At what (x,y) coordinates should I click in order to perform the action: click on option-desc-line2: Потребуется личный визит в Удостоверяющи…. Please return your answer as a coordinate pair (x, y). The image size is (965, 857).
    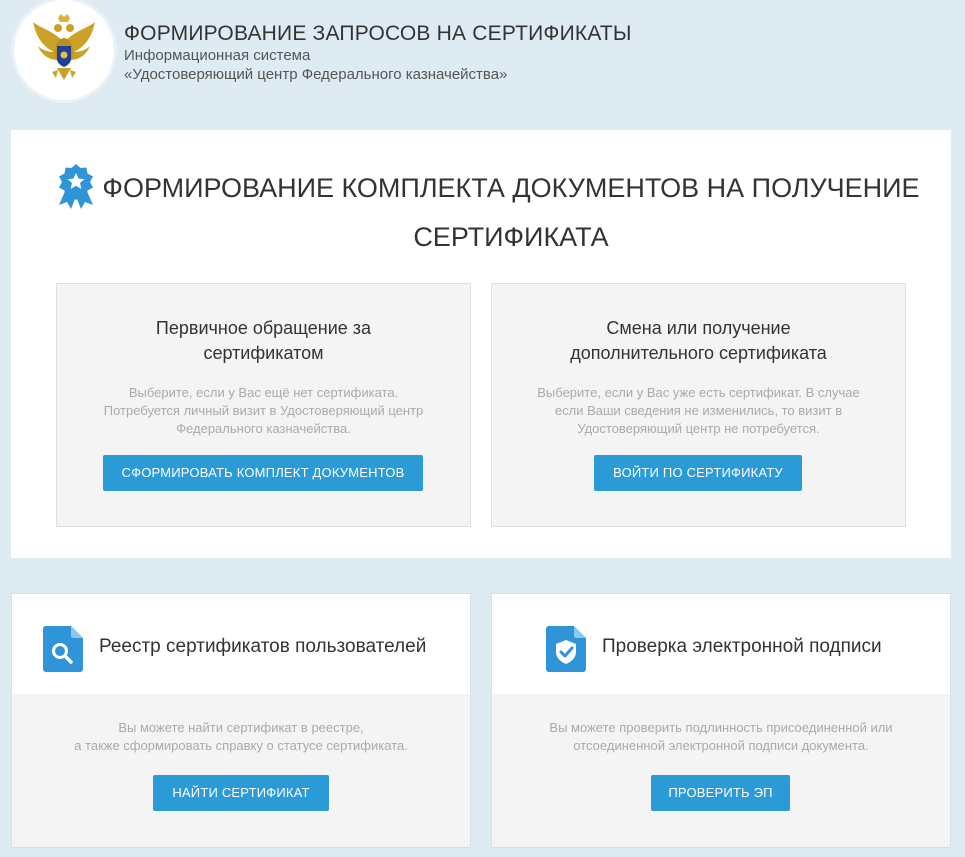
    Looking at the image, I should click on (263, 410).